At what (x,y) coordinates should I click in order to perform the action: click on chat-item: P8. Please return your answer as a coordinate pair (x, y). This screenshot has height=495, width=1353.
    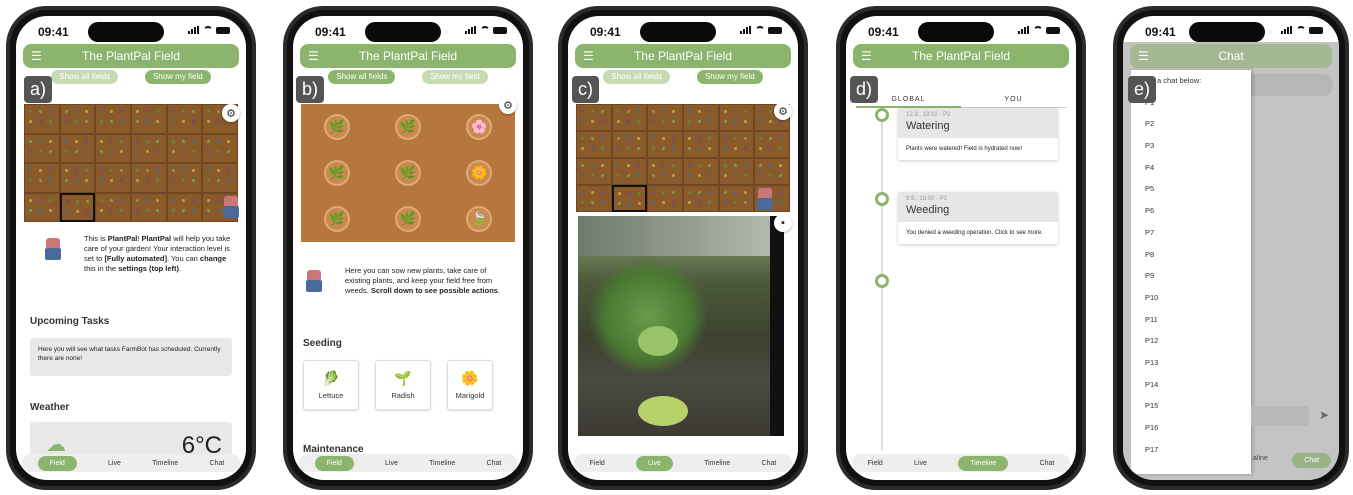
    Looking at the image, I should click on (1191, 255).